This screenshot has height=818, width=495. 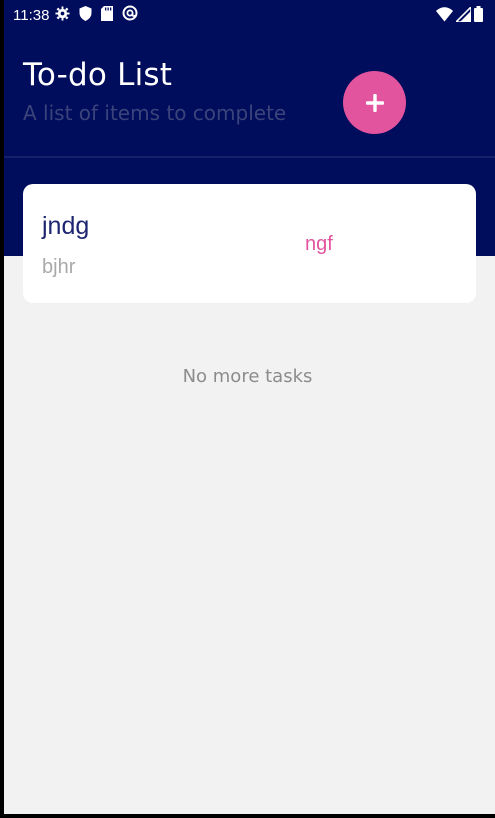 What do you see at coordinates (319, 244) in the screenshot?
I see `task-tag: ngf` at bounding box center [319, 244].